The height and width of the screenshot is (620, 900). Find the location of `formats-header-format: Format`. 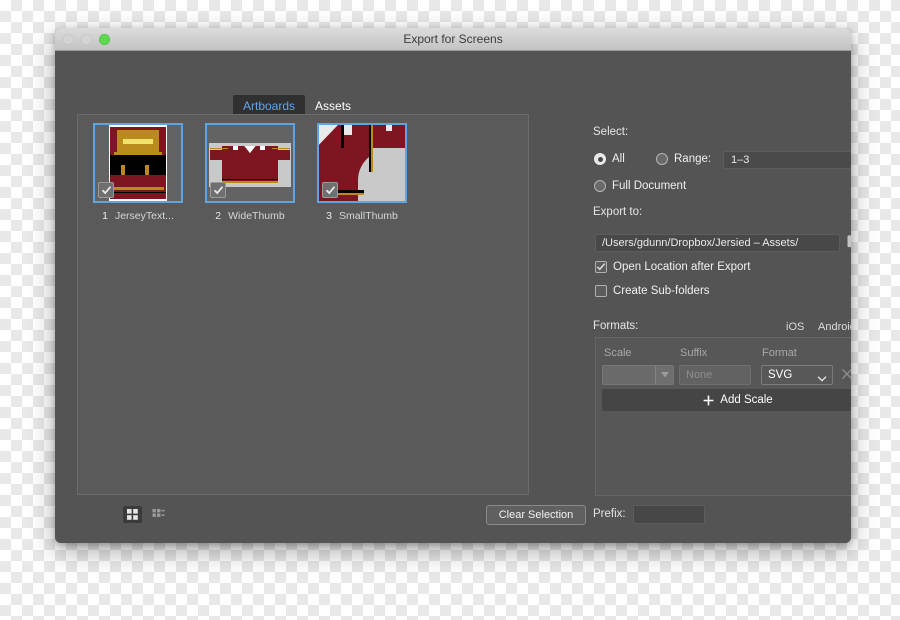

formats-header-format: Format is located at coordinates (779, 353).